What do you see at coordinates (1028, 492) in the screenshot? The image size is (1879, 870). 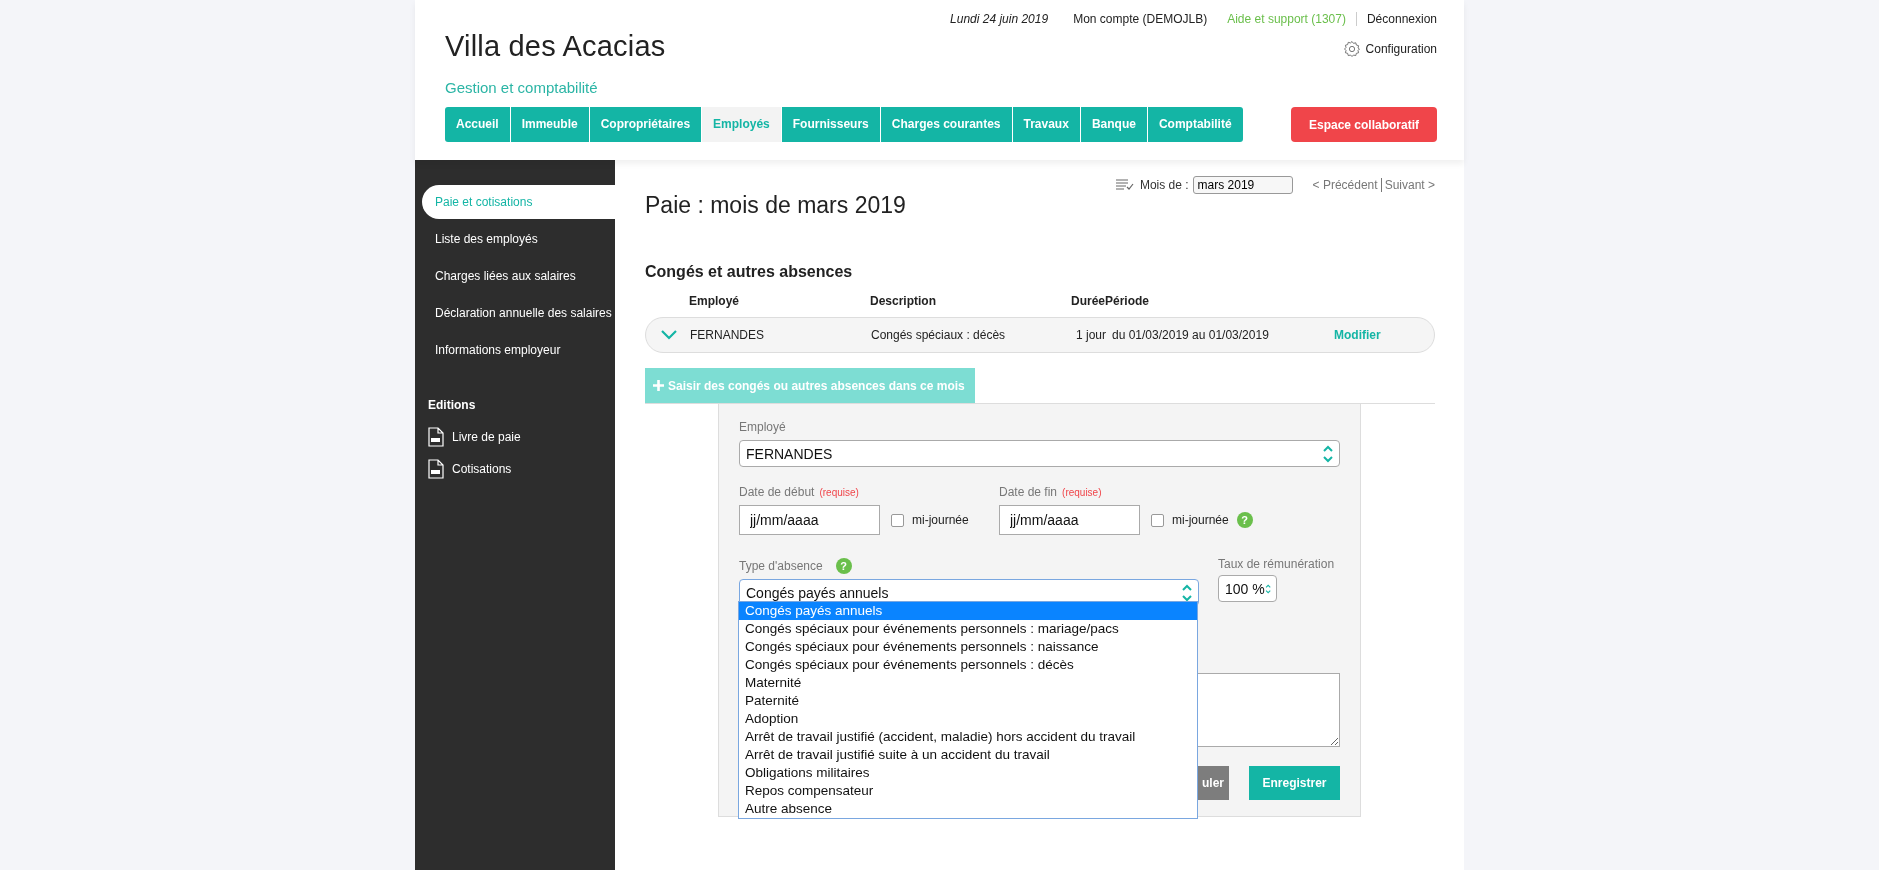 I see `field-label: Date de fin` at bounding box center [1028, 492].